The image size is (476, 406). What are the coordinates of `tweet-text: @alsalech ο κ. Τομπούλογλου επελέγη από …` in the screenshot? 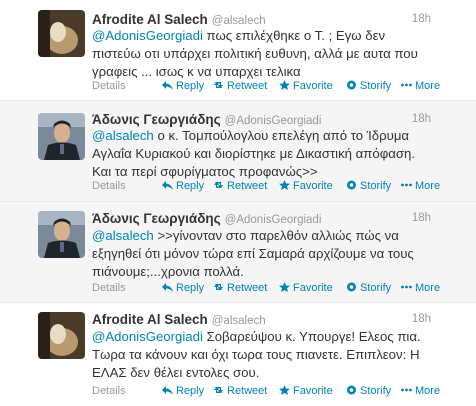 It's located at (264, 154).